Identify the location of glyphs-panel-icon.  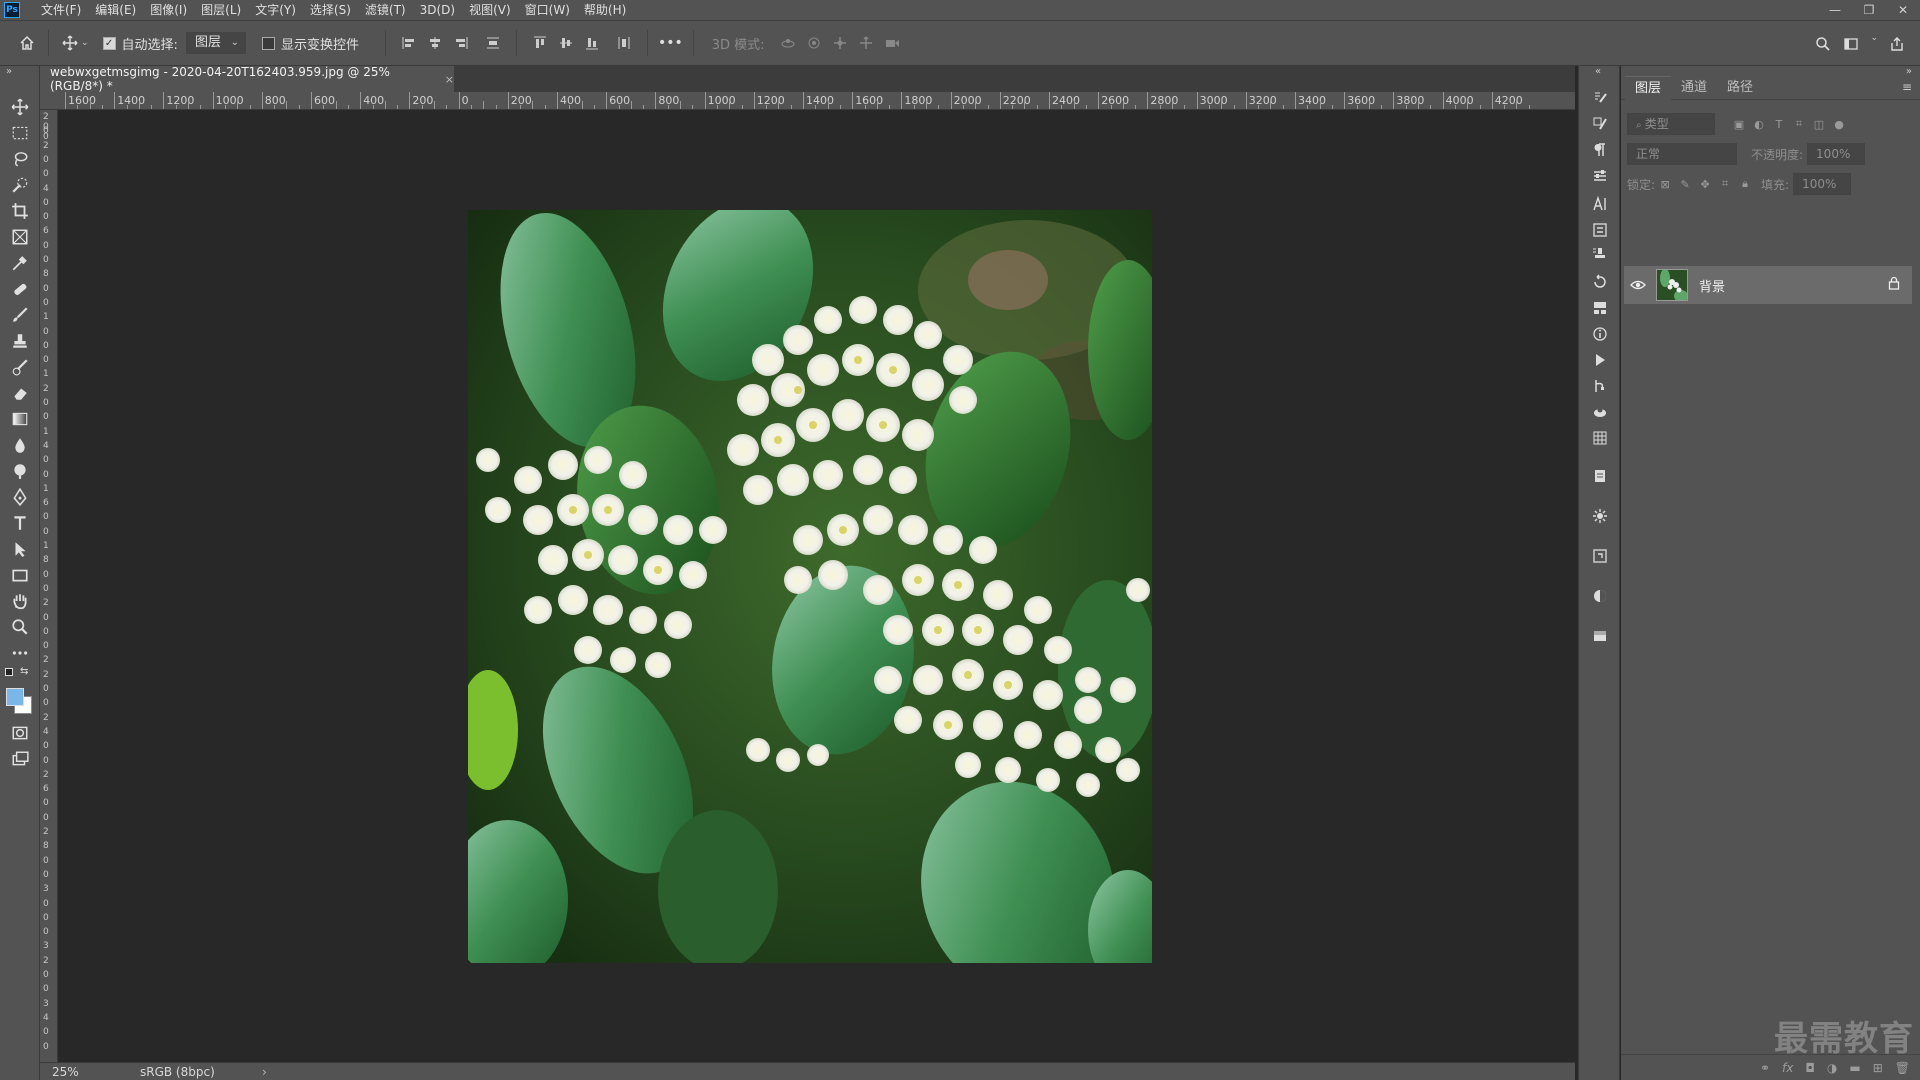
(1600, 230).